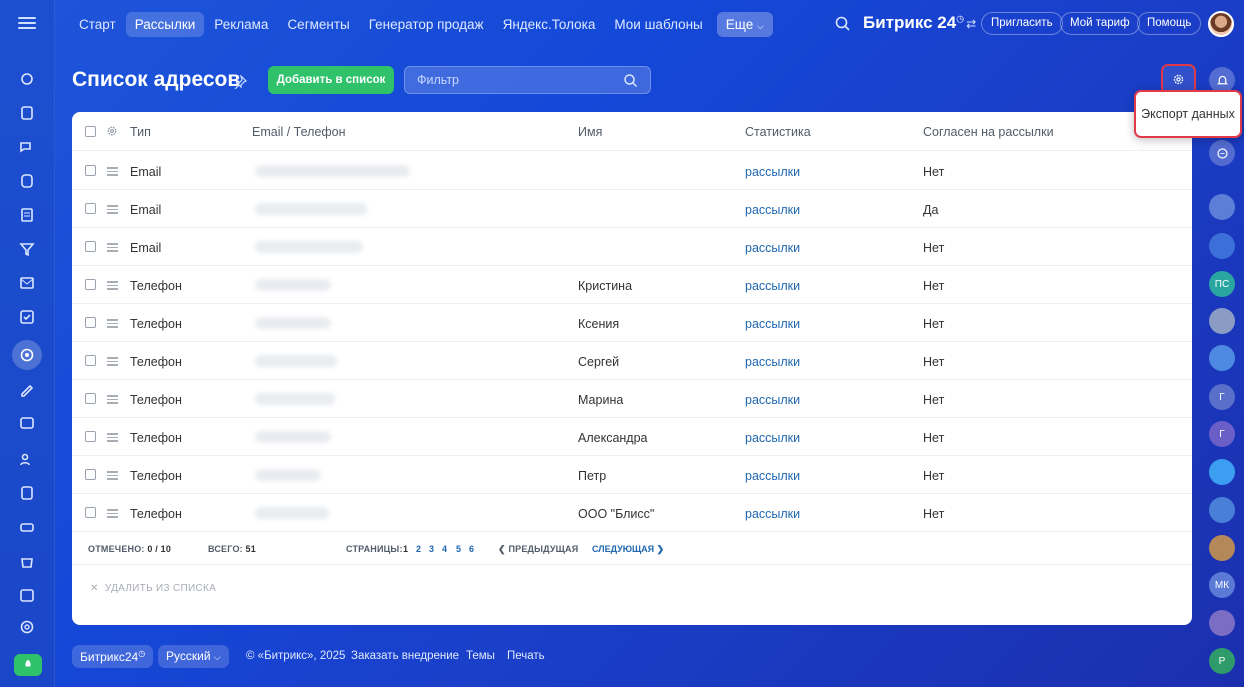 The image size is (1244, 687). What do you see at coordinates (27, 459) in the screenshot?
I see `users-icon` at bounding box center [27, 459].